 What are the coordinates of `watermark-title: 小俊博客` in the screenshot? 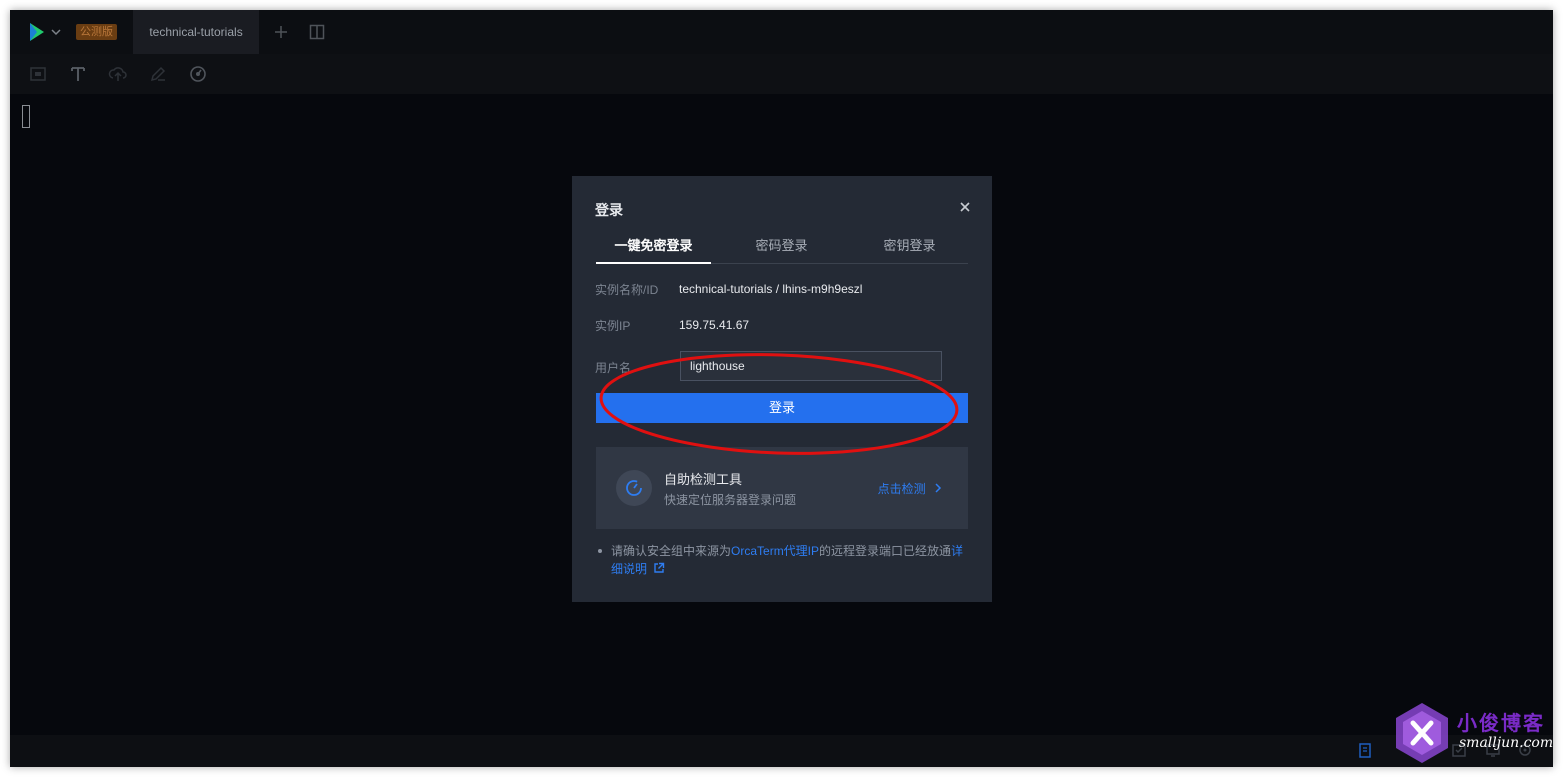 It's located at (1501, 723).